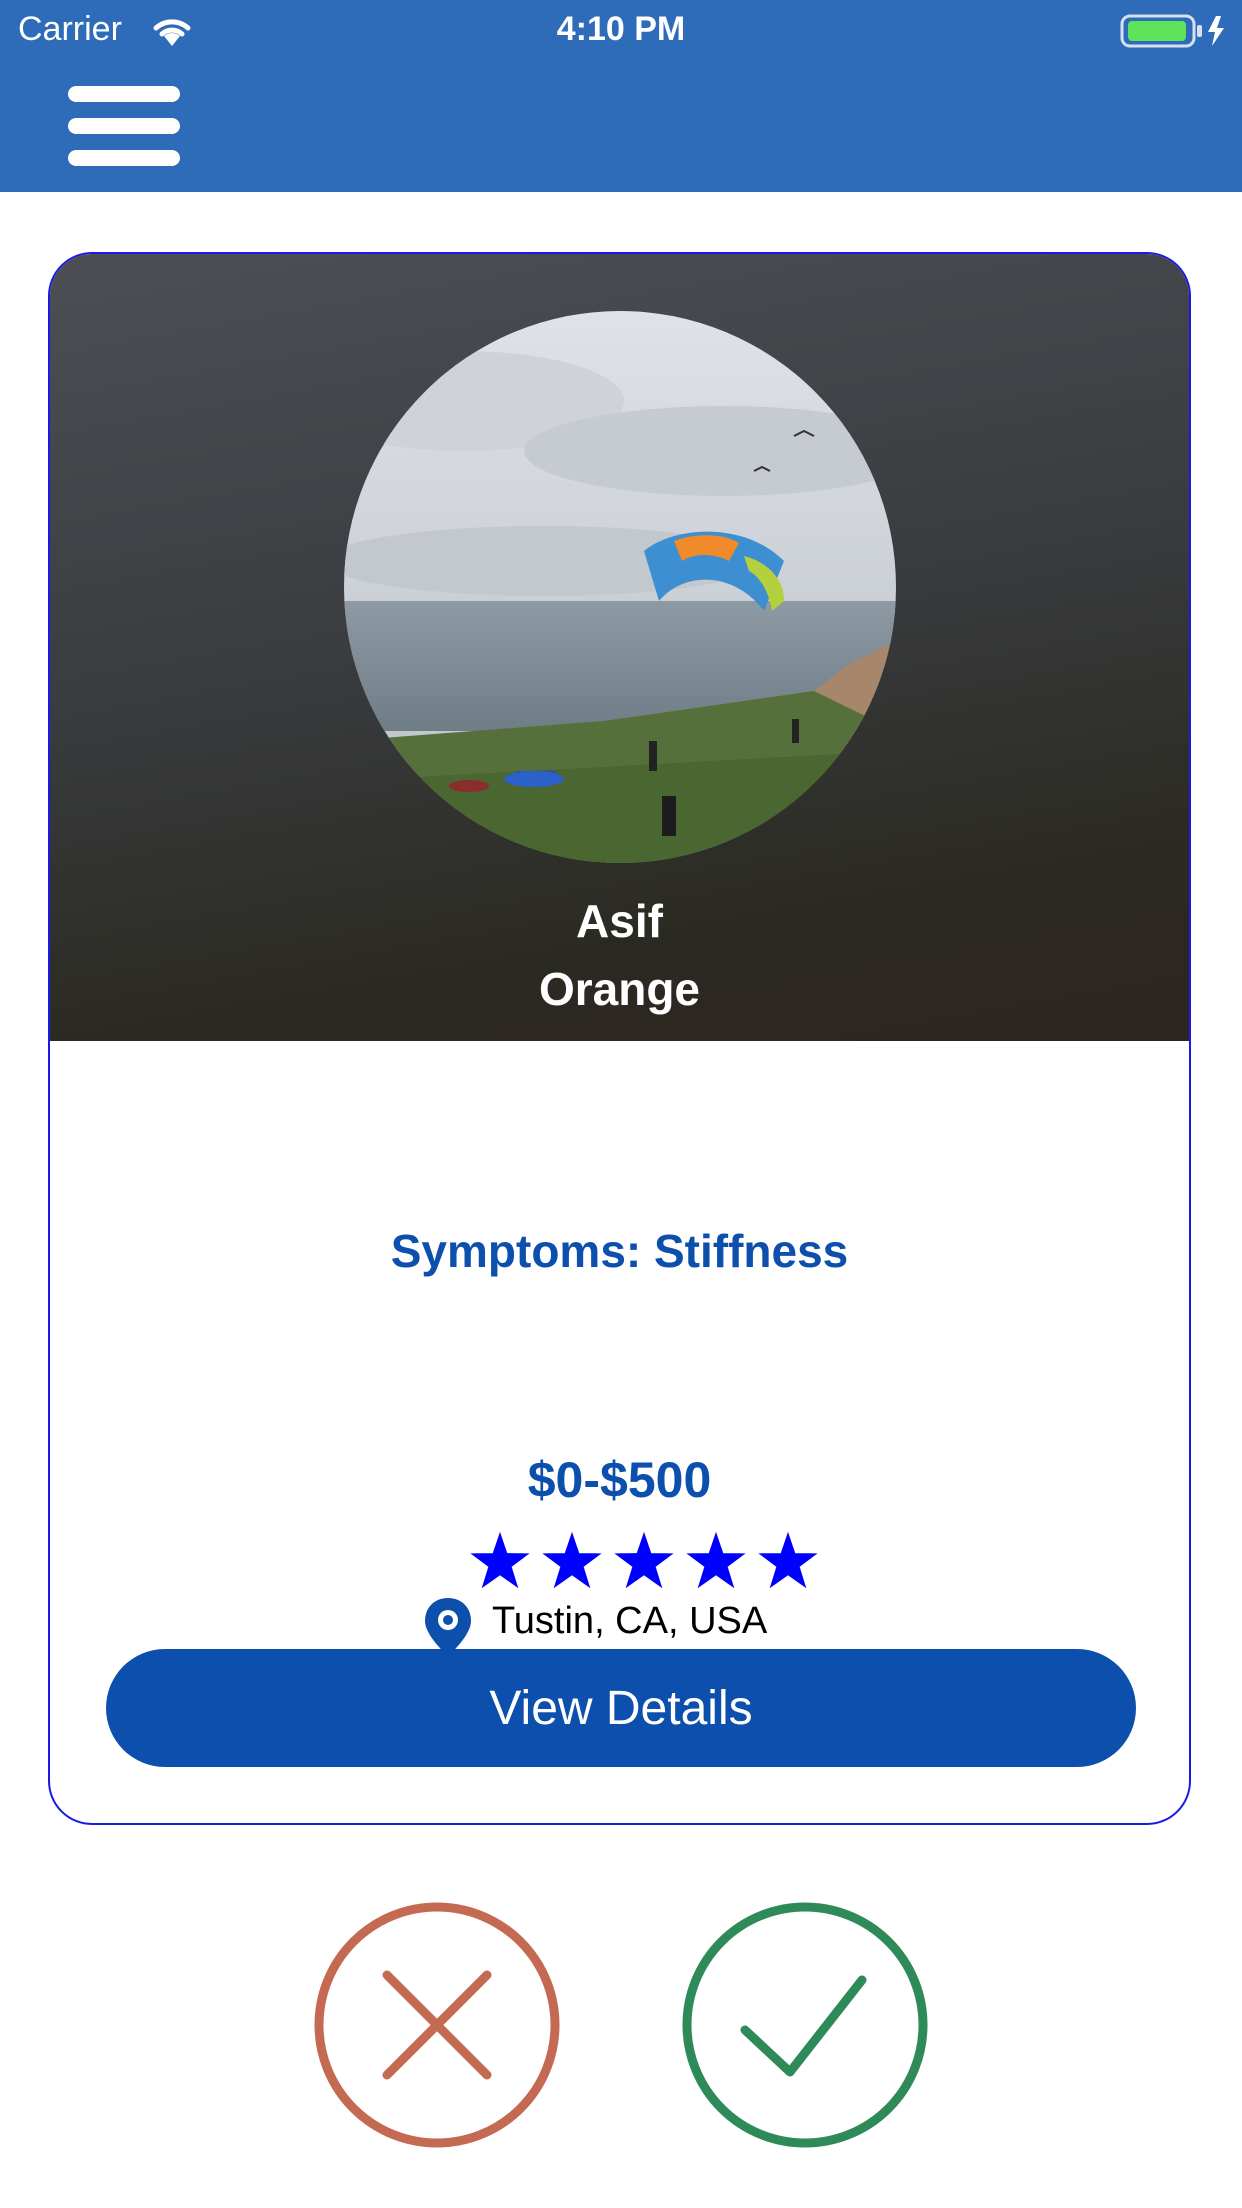 This screenshot has width=1242, height=2208. Describe the element at coordinates (630, 1621) in the screenshot. I see `location-label: Tustin, CA, USA` at that location.